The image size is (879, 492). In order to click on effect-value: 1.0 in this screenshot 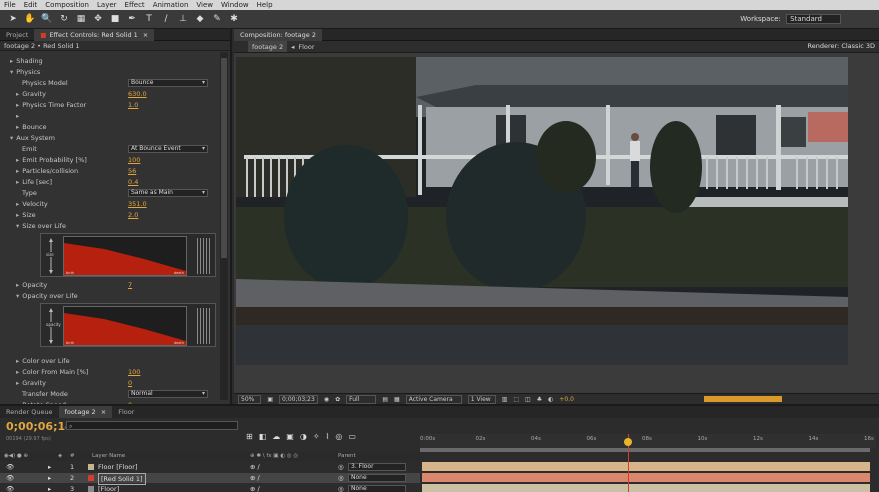, I will do `click(133, 105)`.